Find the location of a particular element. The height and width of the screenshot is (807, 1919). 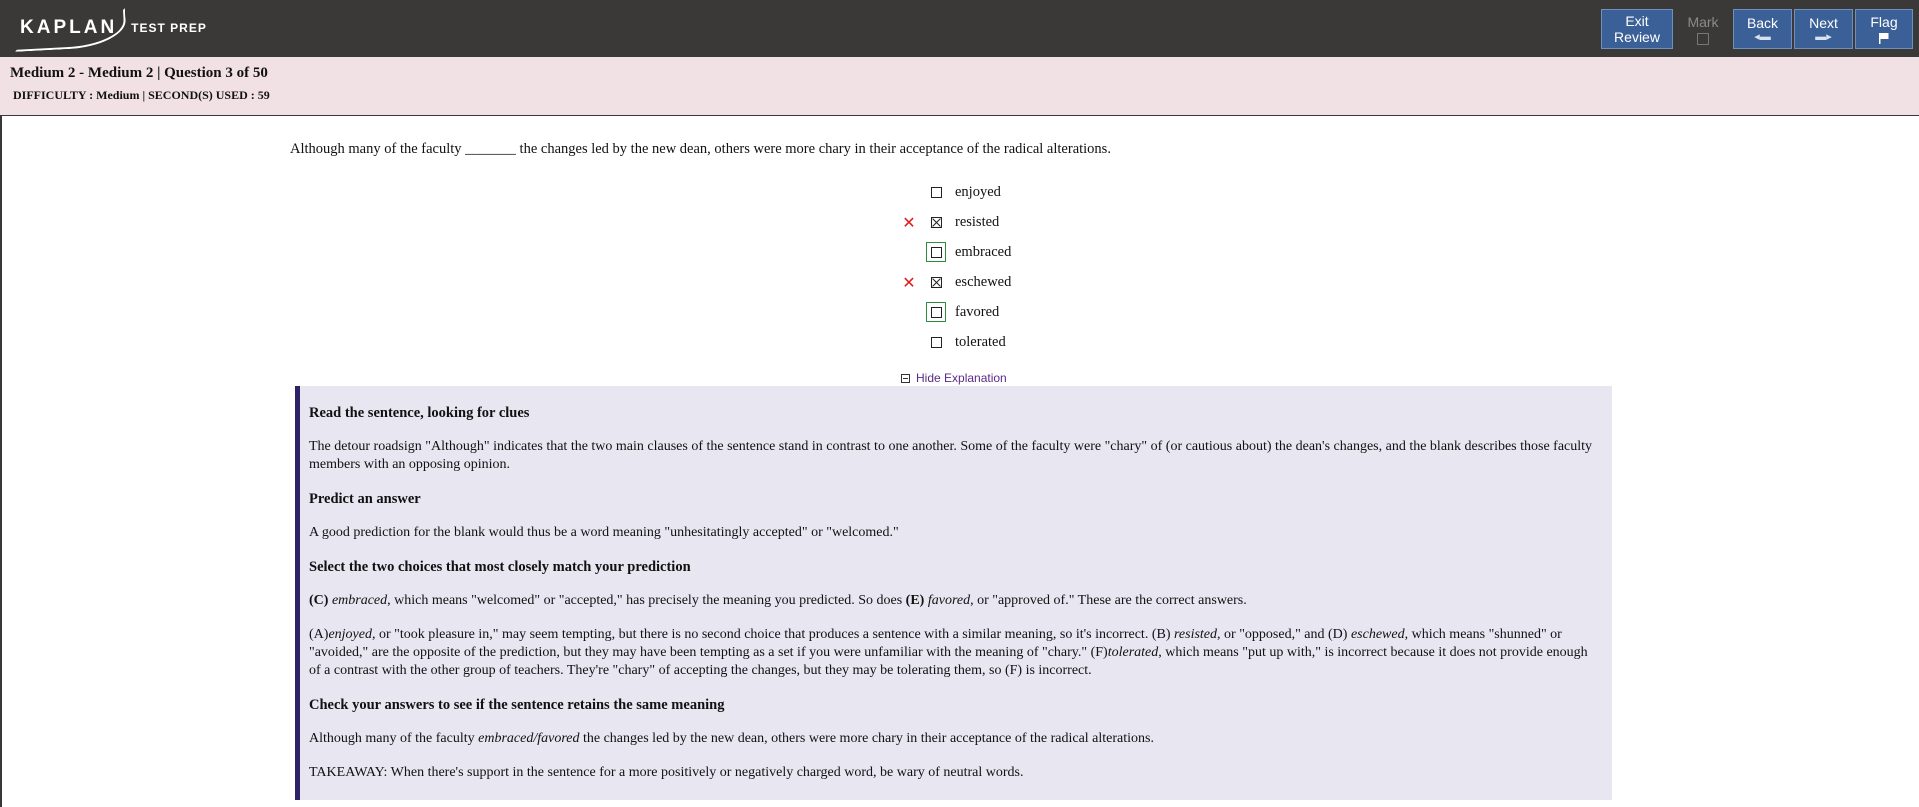

exit-review-label-1: Exit is located at coordinates (1637, 21).